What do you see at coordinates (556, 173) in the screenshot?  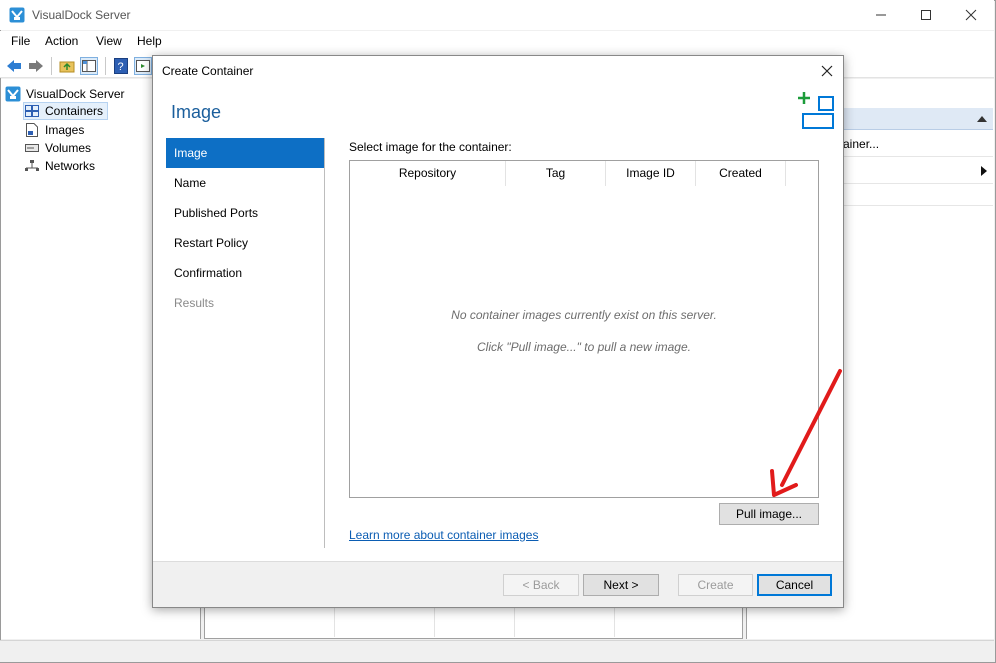 I see `column-header-tag: Tag` at bounding box center [556, 173].